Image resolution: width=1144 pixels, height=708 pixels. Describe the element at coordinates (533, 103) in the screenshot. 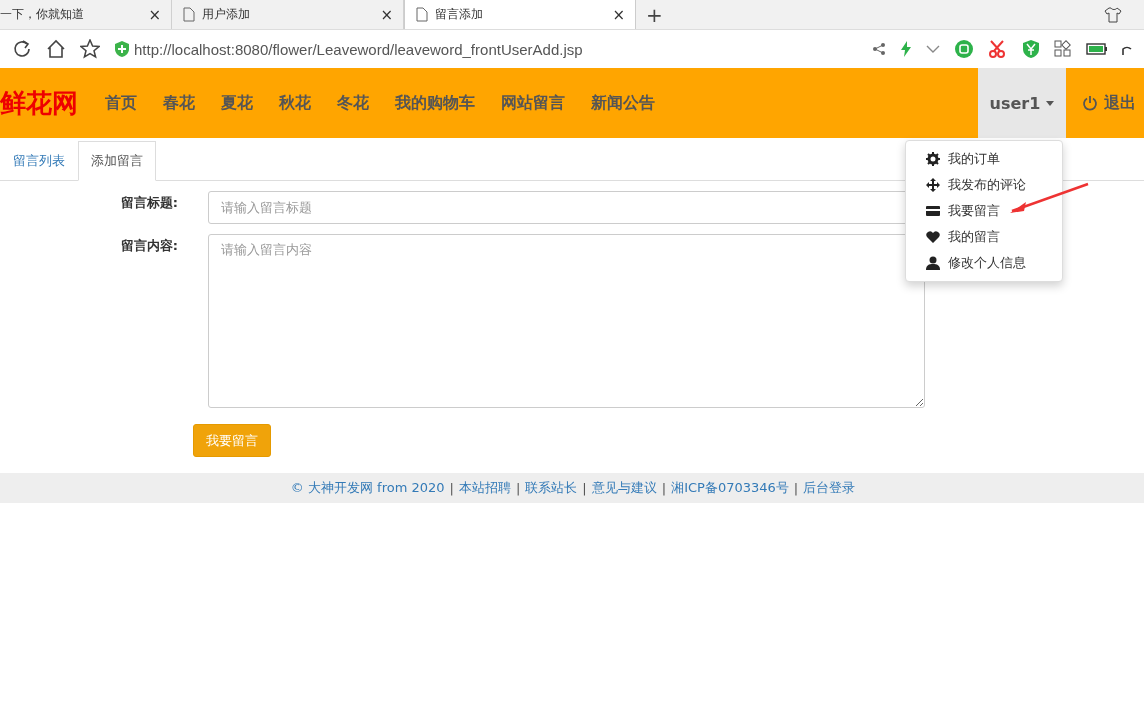

I see `nav-link: 网站留言` at that location.